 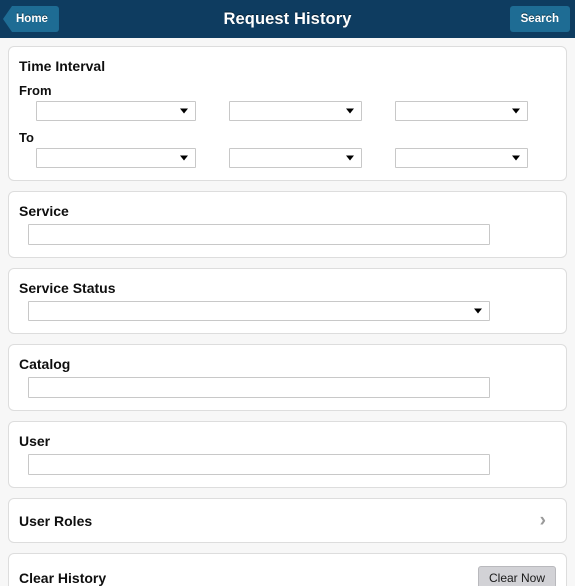 I want to click on to-year-select, so click(x=461, y=158).